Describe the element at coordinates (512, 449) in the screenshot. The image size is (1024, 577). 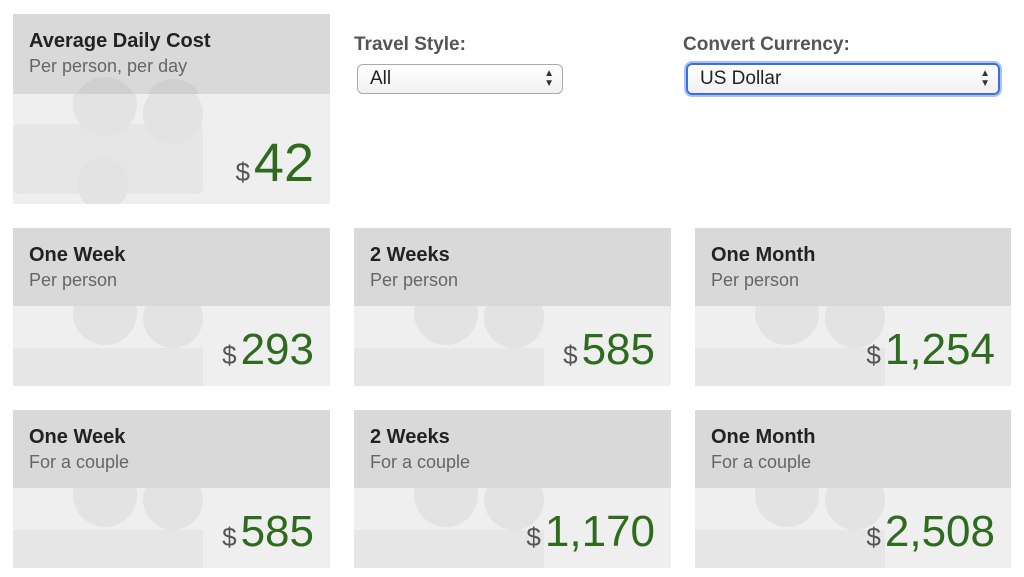
I see `card-header: 2 Weeks For a couple` at that location.